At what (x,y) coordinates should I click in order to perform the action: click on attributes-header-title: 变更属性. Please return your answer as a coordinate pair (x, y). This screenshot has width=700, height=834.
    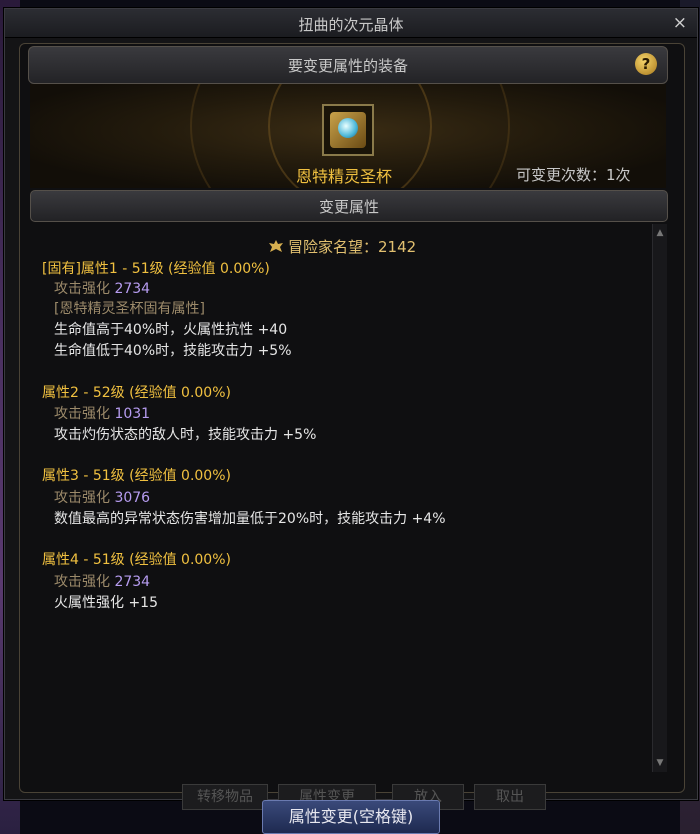
    Looking at the image, I should click on (348, 207).